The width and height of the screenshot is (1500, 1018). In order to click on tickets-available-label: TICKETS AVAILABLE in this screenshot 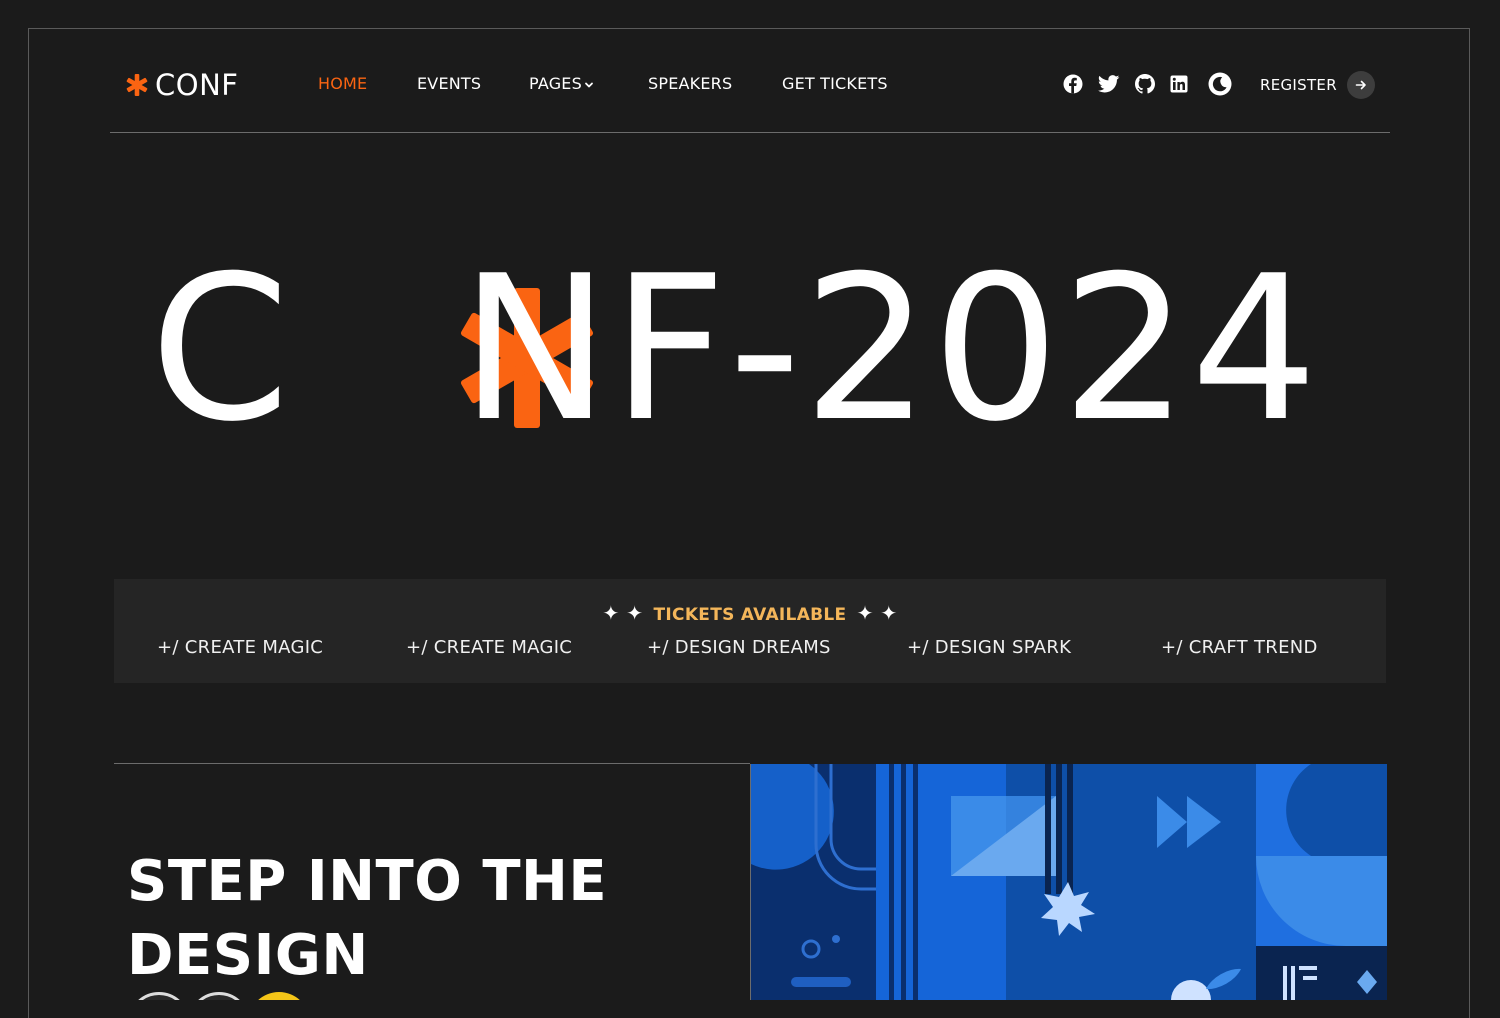, I will do `click(750, 615)`.